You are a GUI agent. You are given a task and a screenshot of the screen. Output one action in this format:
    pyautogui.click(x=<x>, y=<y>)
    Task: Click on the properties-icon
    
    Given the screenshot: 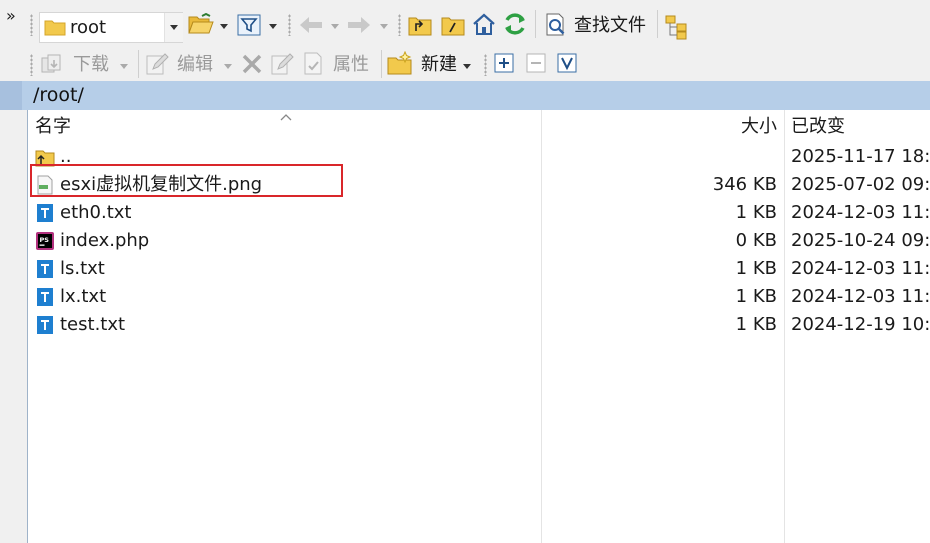 What is the action you would take?
    pyautogui.click(x=313, y=63)
    